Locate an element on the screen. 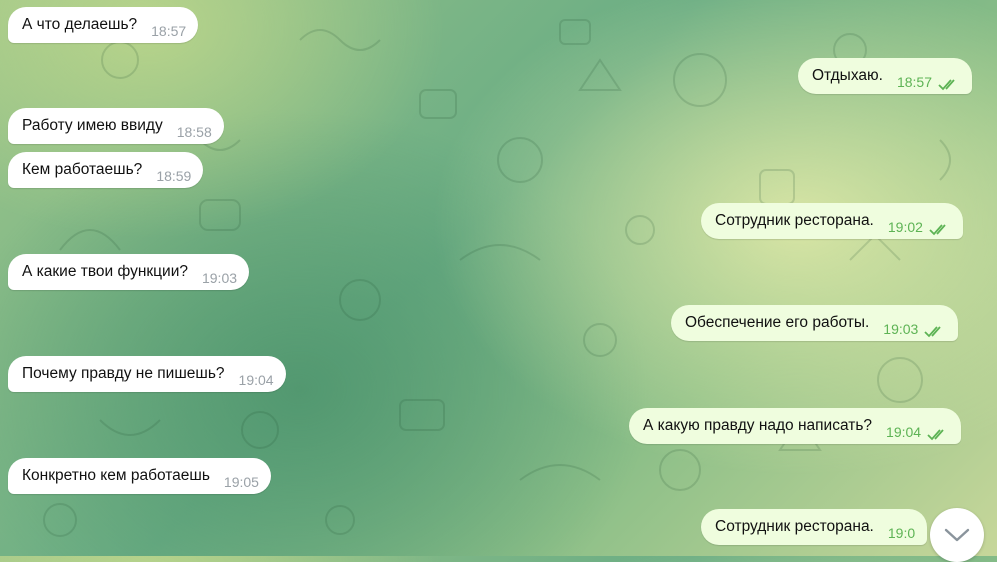 The height and width of the screenshot is (562, 997). message-outgoing: Сотрудник ресторана. 19:0 is located at coordinates (814, 527).